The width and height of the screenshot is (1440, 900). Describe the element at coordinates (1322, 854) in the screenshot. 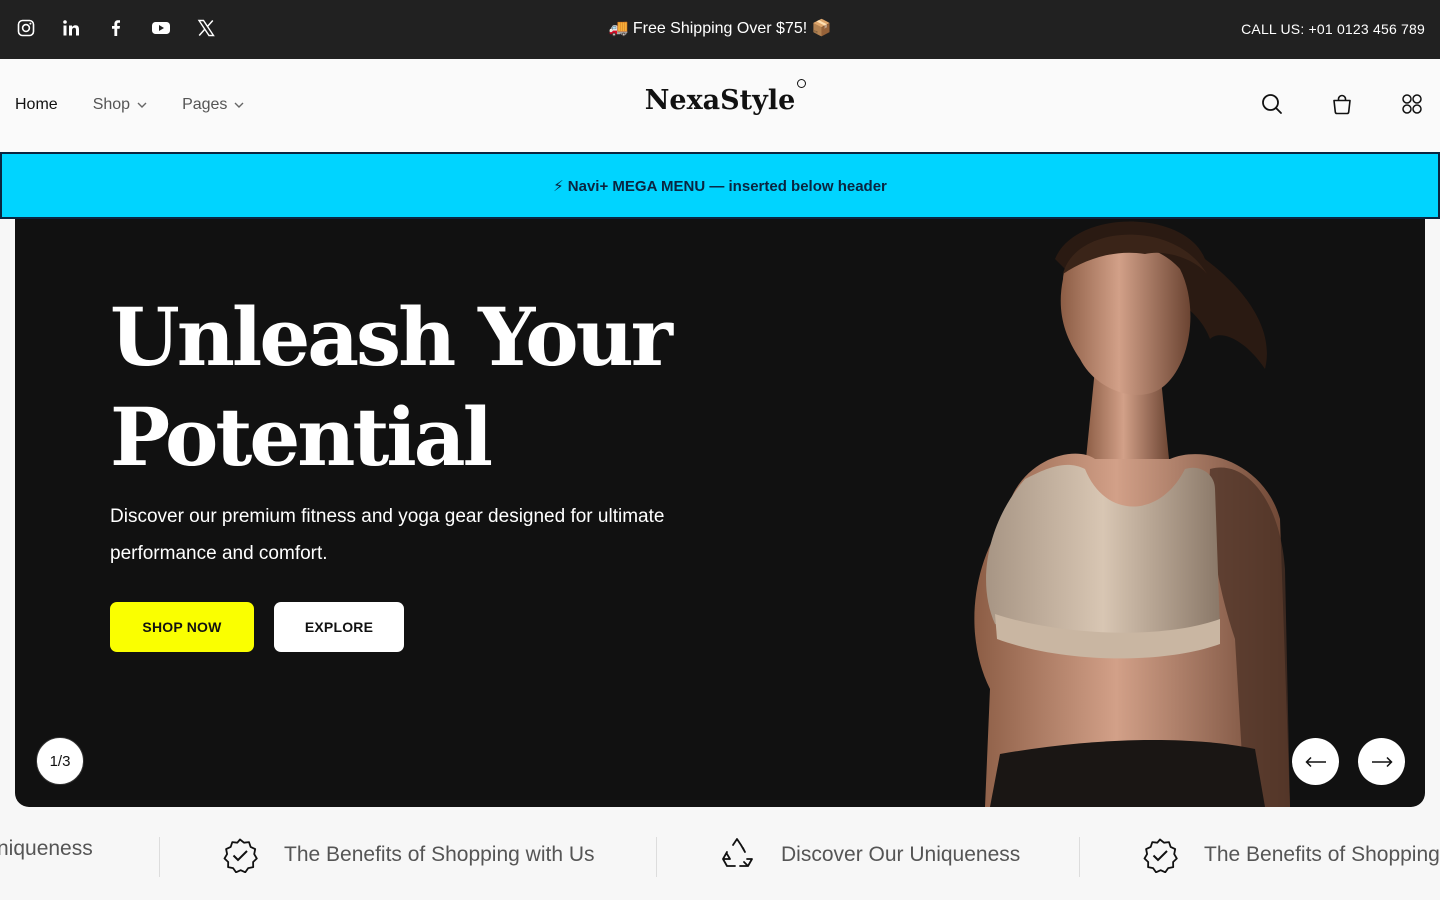

I see `marquee-item-label: The Benefits of Shopping` at that location.